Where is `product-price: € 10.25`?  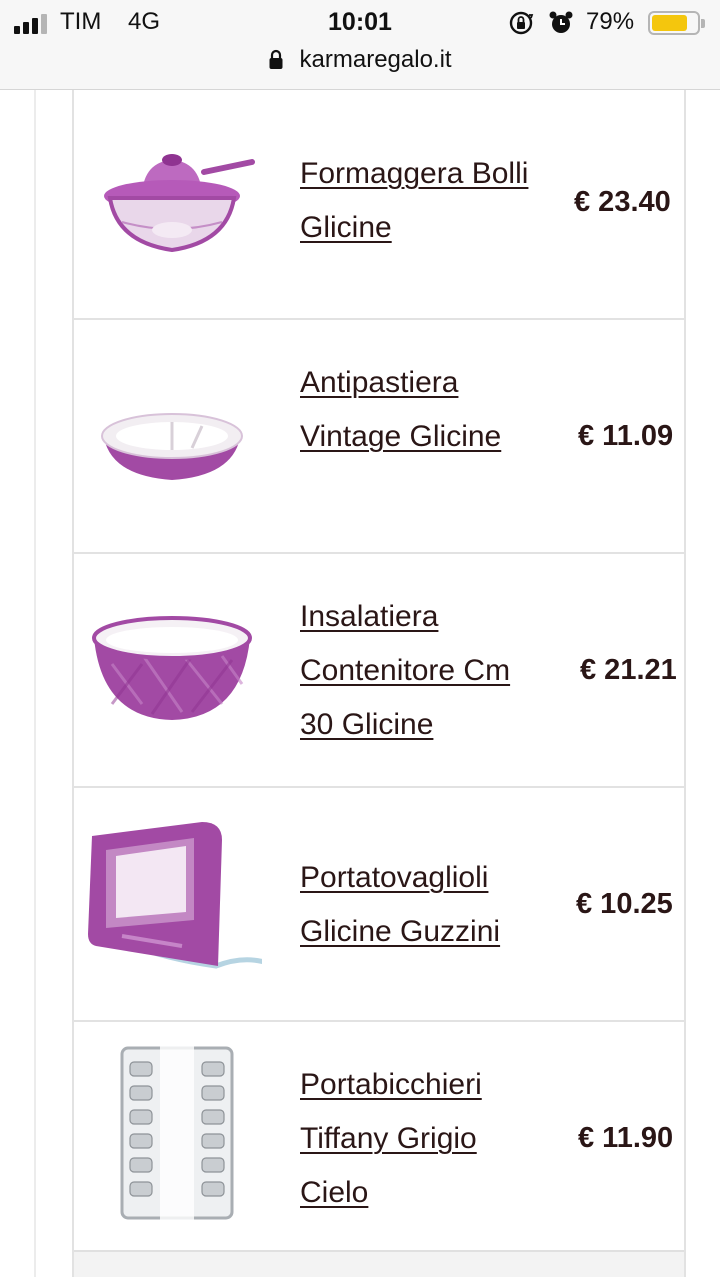
product-price: € 10.25 is located at coordinates (624, 904).